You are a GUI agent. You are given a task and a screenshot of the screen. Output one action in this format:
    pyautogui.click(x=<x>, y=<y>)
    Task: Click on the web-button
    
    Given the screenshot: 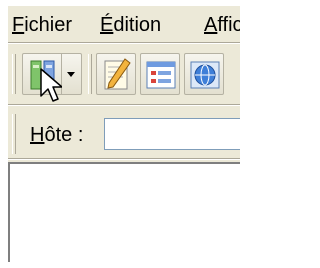 What is the action you would take?
    pyautogui.click(x=204, y=74)
    